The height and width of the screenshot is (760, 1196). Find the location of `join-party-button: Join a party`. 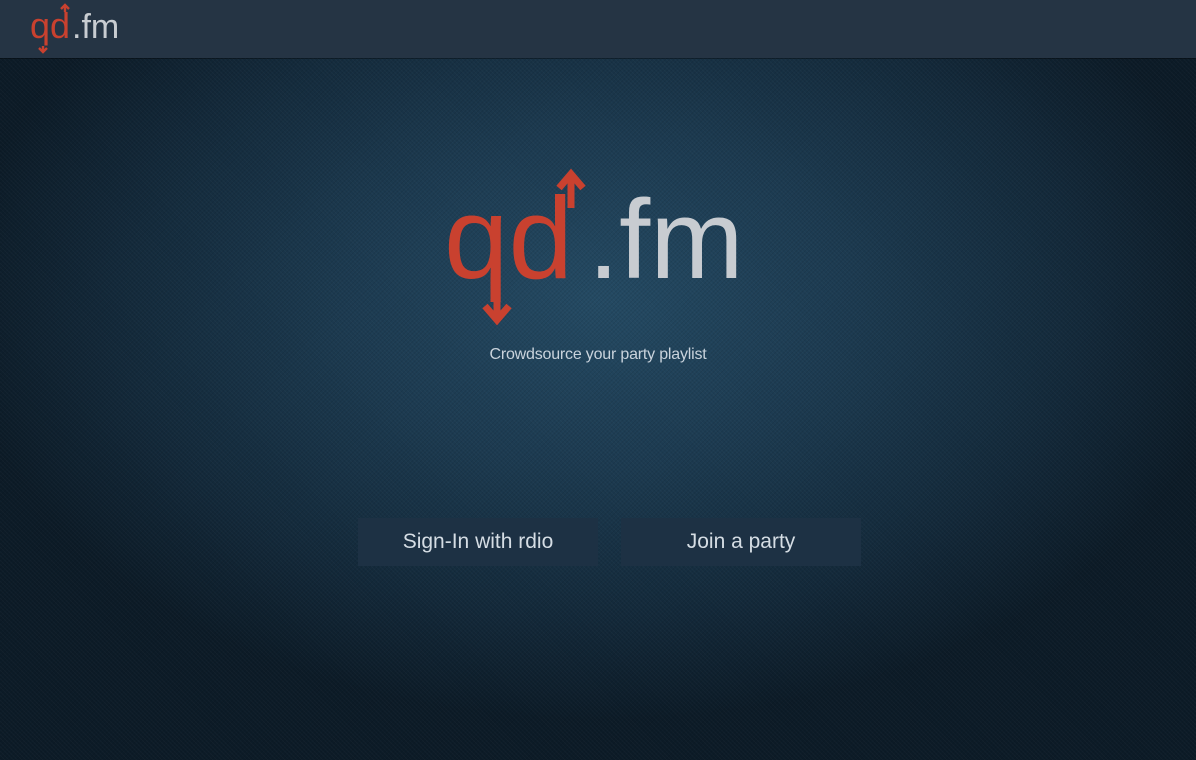

join-party-button: Join a party is located at coordinates (741, 542).